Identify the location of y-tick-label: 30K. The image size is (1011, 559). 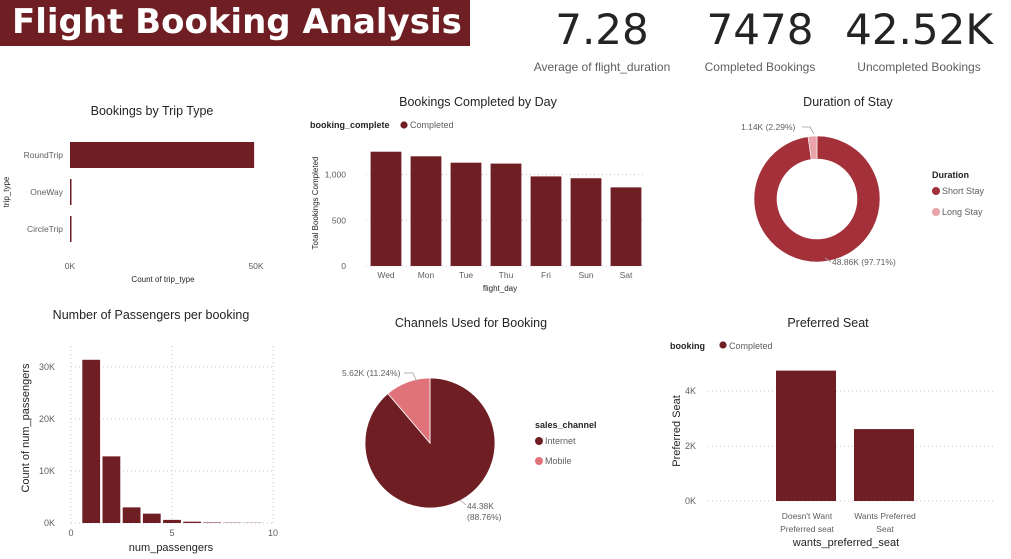
(47, 367).